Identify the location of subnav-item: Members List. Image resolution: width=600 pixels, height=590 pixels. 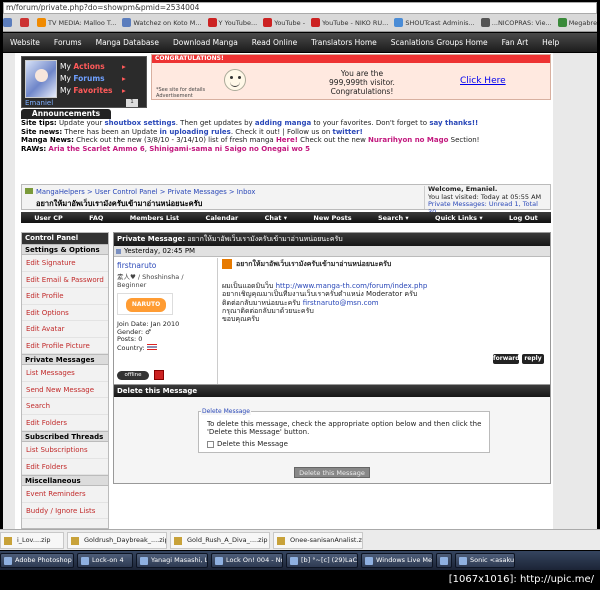
(154, 218).